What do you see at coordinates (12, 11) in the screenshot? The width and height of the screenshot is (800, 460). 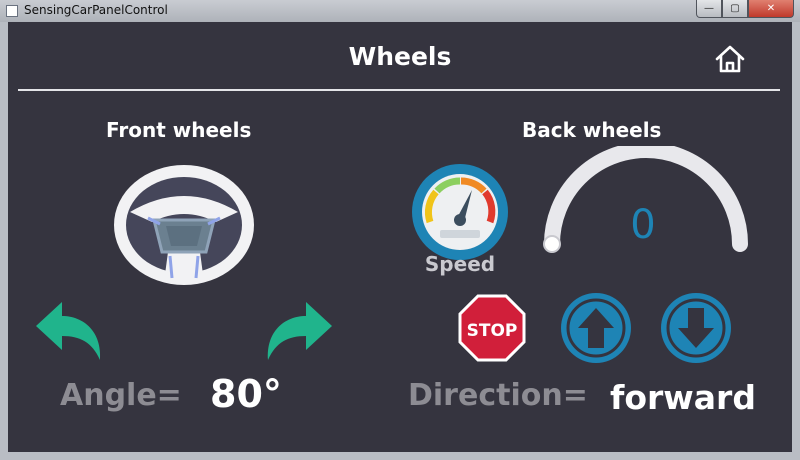 I see `app-icon` at bounding box center [12, 11].